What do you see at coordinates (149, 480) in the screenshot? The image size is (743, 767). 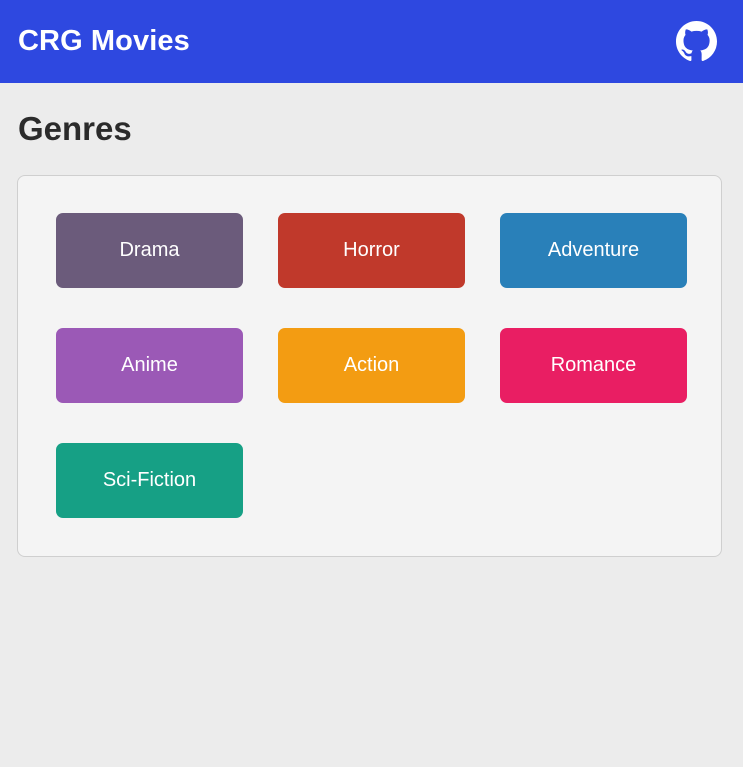 I see `genre-button-sci-fiction: Sci-Fiction` at bounding box center [149, 480].